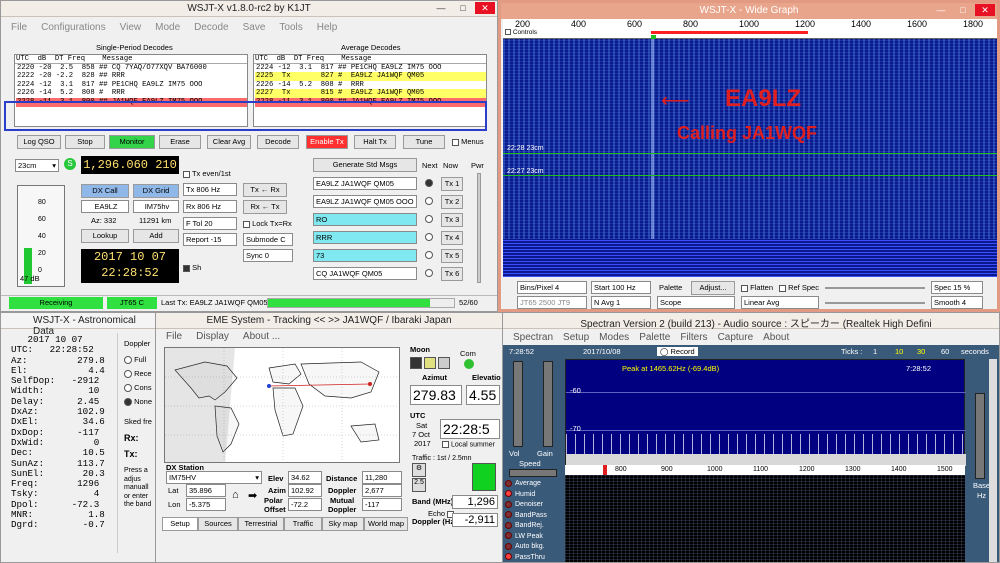 This screenshot has height=563, width=1000. What do you see at coordinates (736, 337) in the screenshot?
I see `sp-menu-capture: Capture` at bounding box center [736, 337].